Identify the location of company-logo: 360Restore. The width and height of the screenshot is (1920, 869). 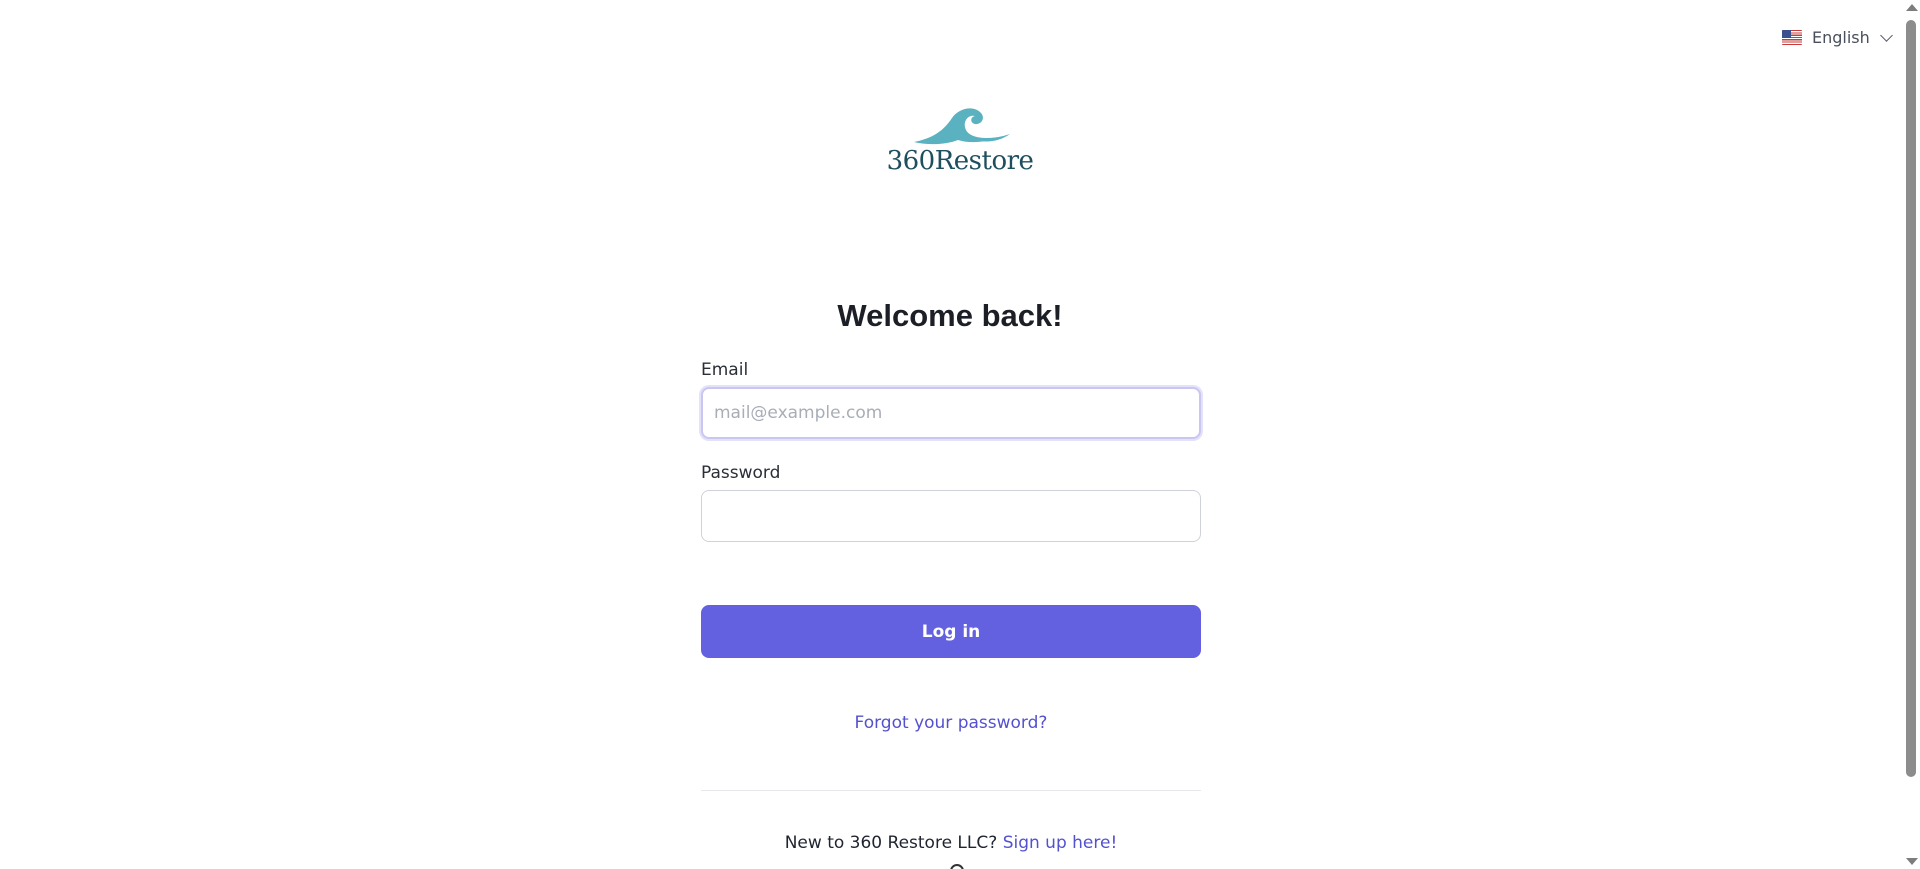
(960, 150).